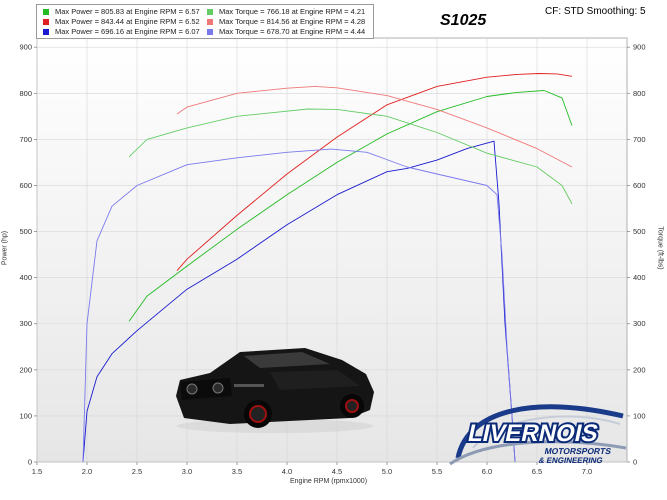 This screenshot has height=500, width=667. What do you see at coordinates (25, 93) in the screenshot?
I see `y-tick-label-left: 800` at bounding box center [25, 93].